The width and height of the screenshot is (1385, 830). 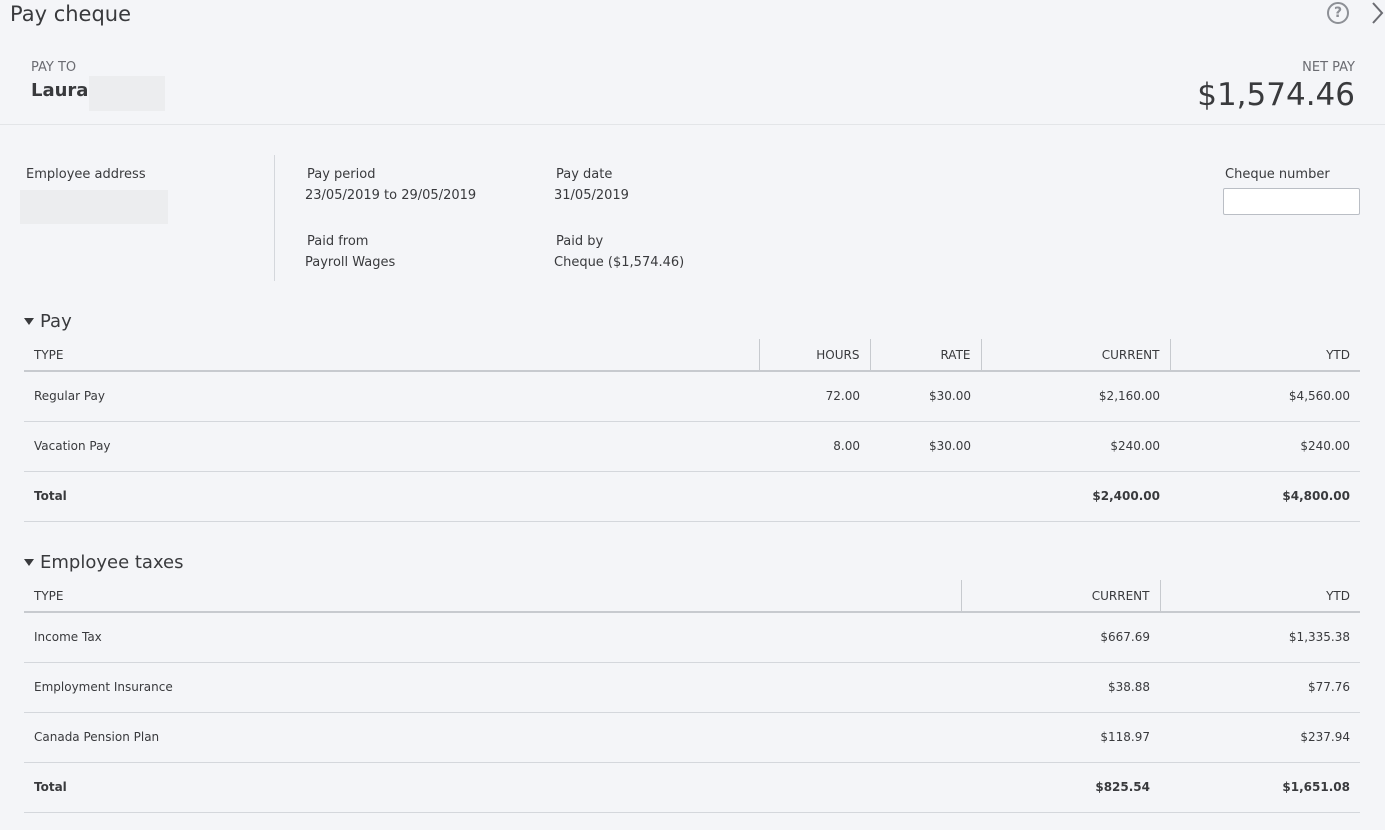 What do you see at coordinates (391, 446) in the screenshot?
I see `pay-type: Vacation Pay` at bounding box center [391, 446].